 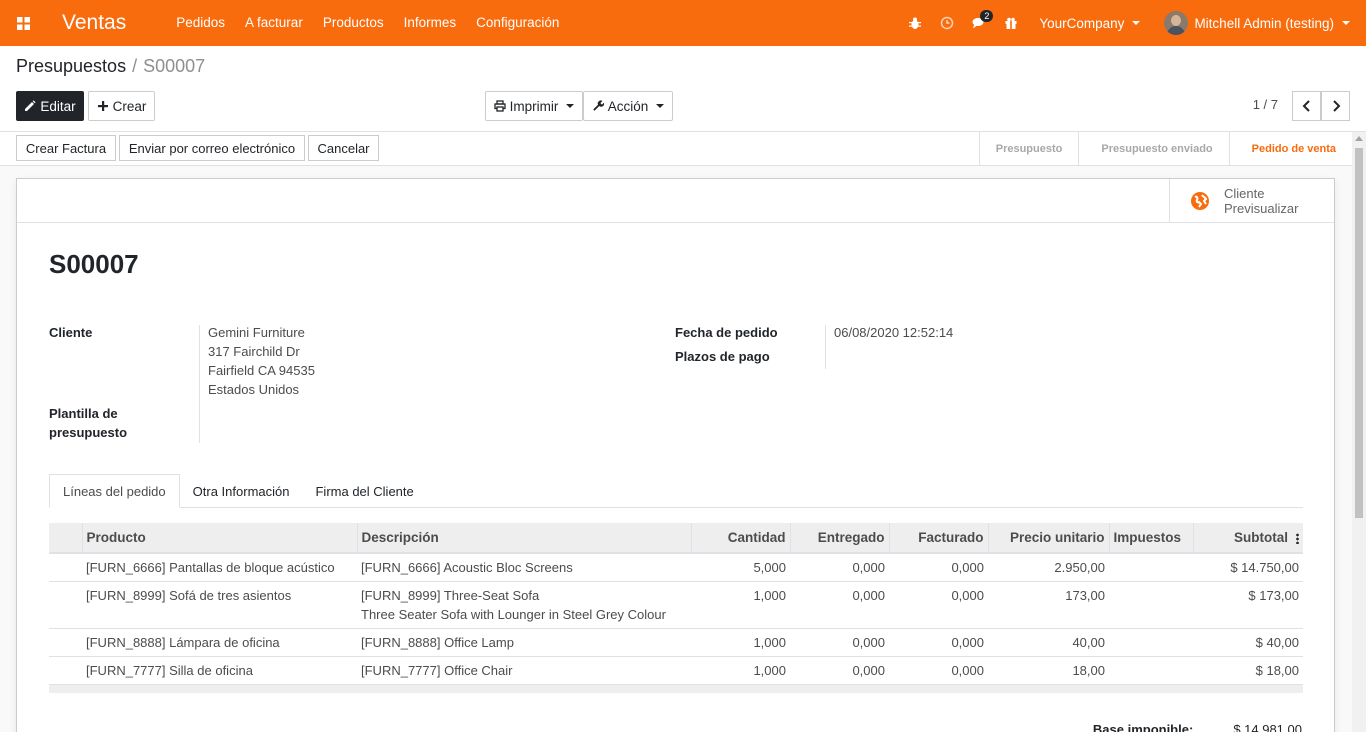 I want to click on company-name: YourCompany, so click(x=1082, y=23).